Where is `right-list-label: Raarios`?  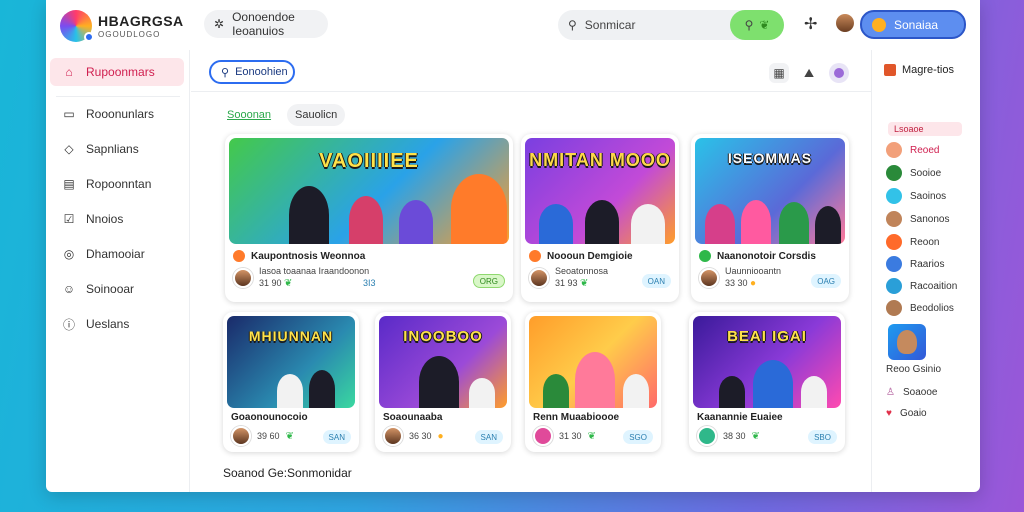 right-list-label: Raarios is located at coordinates (927, 264).